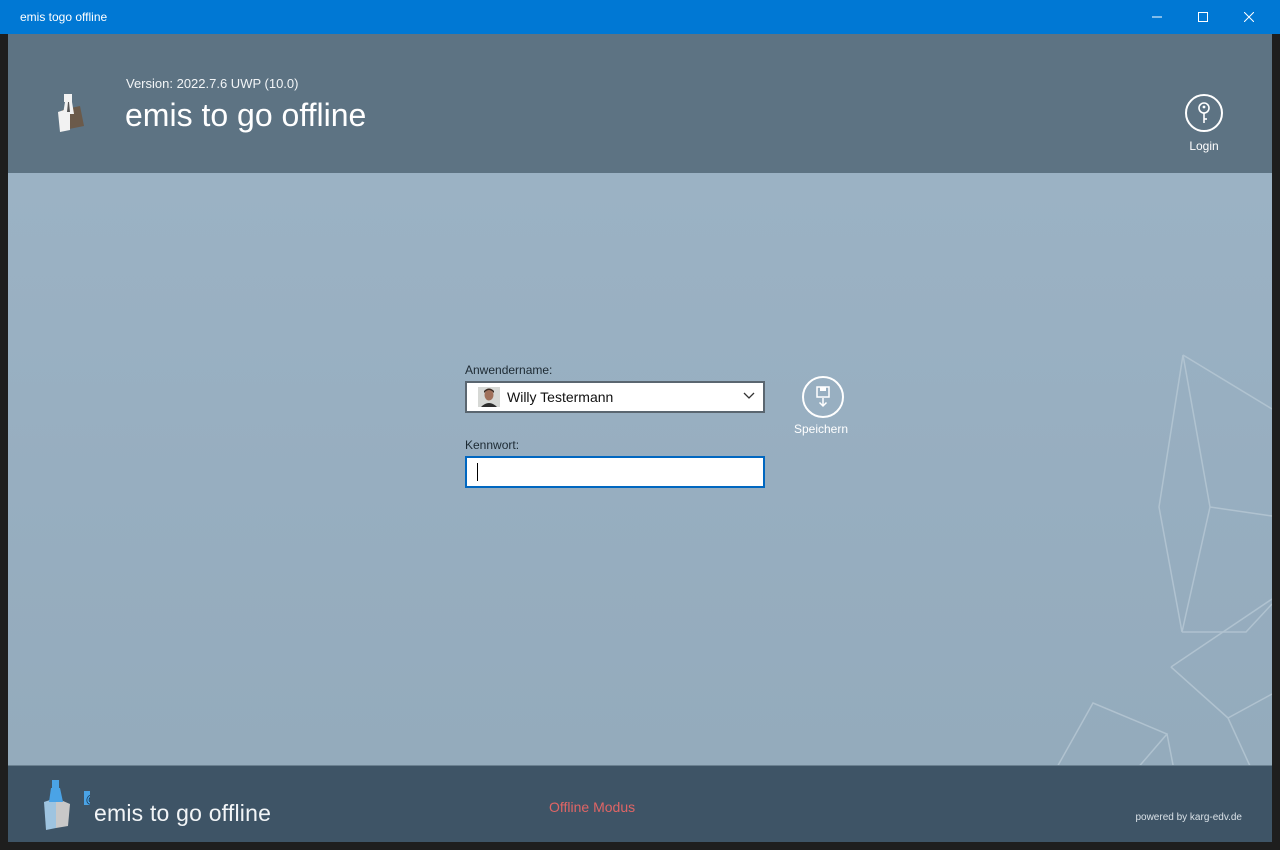 This screenshot has height=850, width=1280. What do you see at coordinates (492, 445) in the screenshot?
I see `password-label: Kennwort:` at bounding box center [492, 445].